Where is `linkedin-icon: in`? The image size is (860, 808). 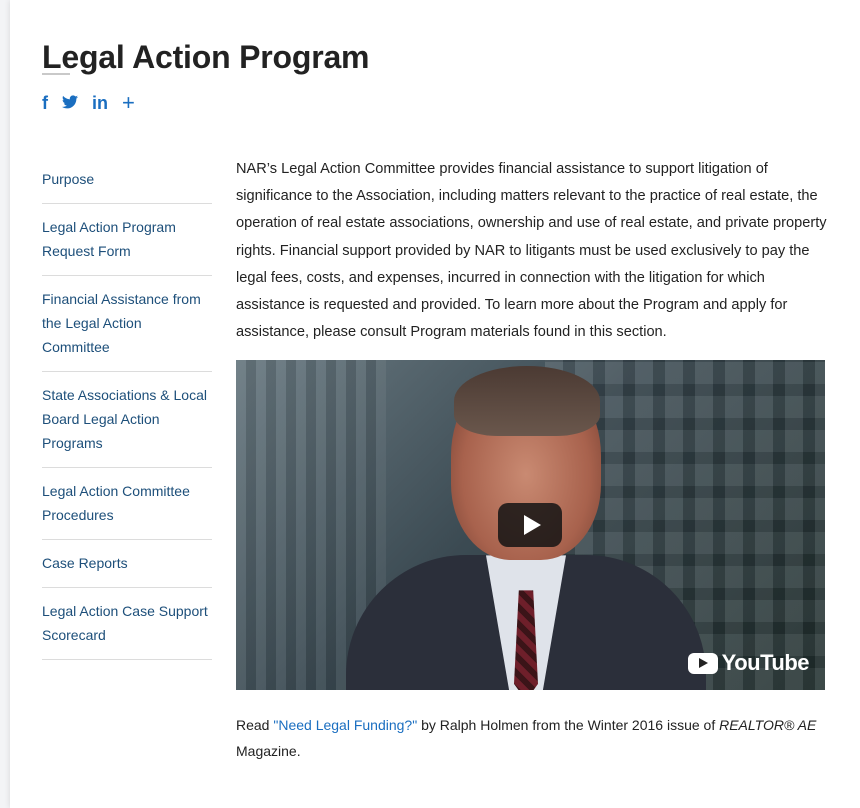
linkedin-icon: in is located at coordinates (100, 103).